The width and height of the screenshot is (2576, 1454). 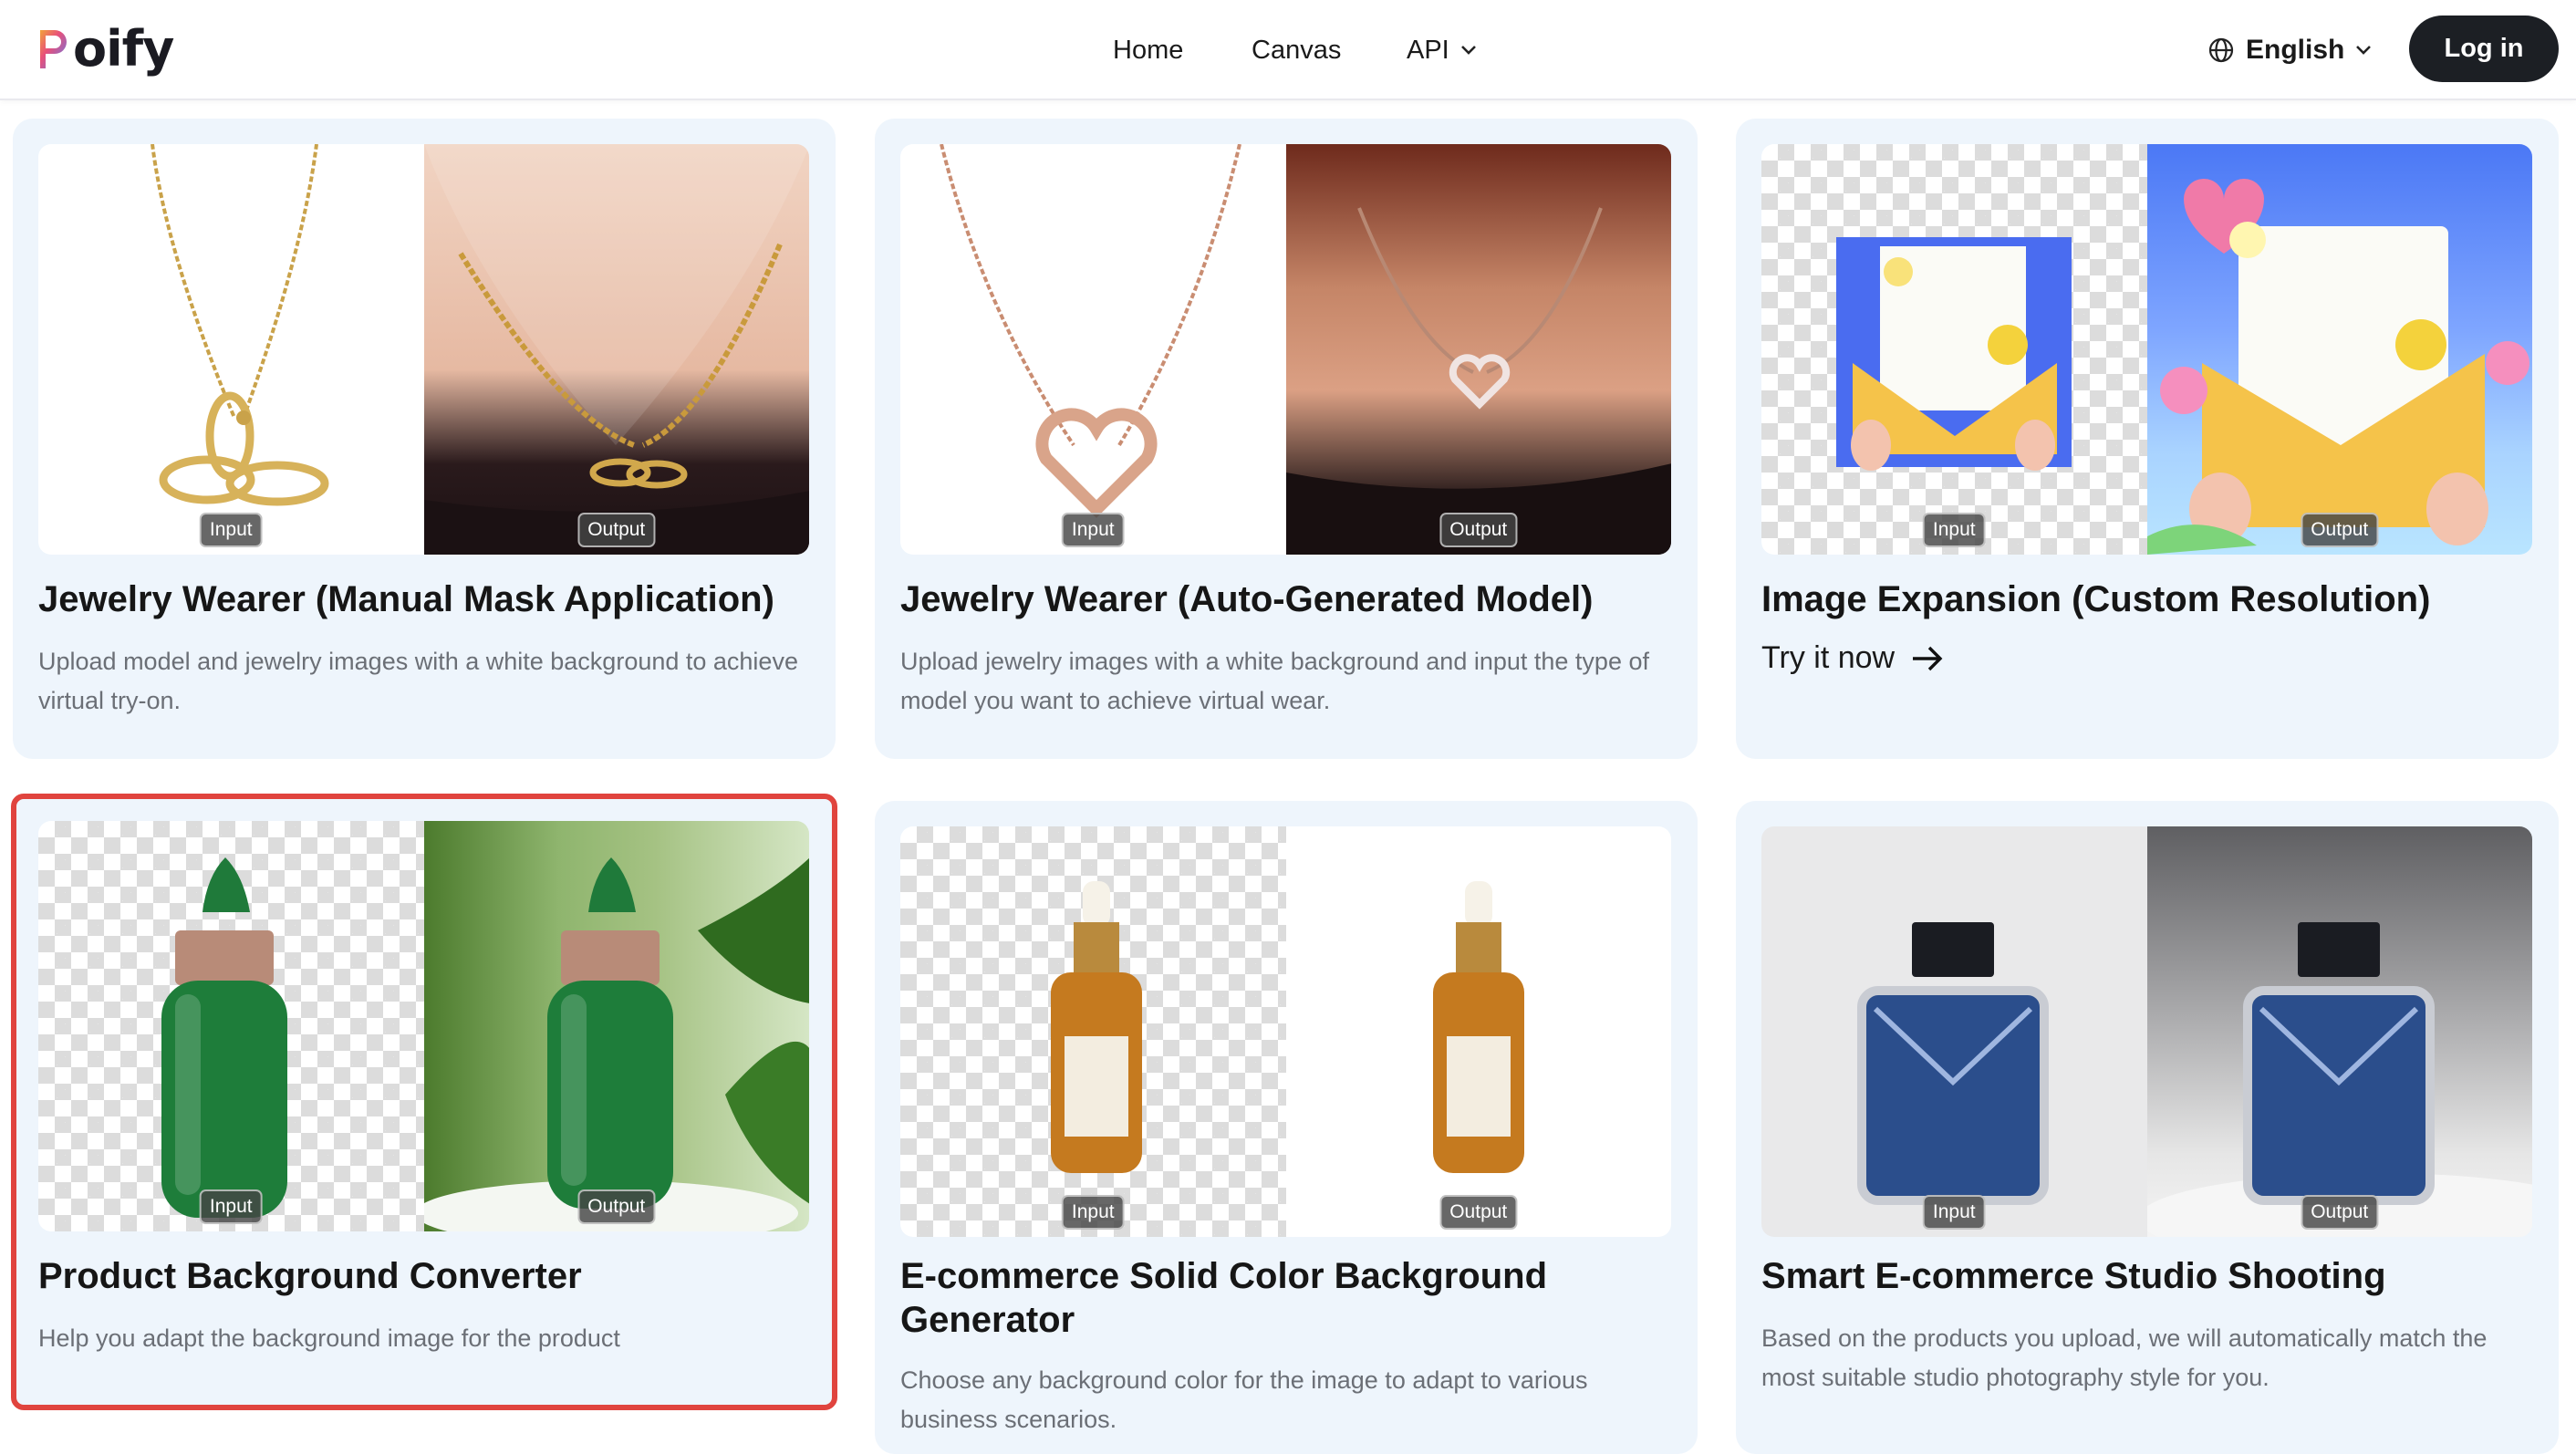 I want to click on globe-icon, so click(x=2221, y=50).